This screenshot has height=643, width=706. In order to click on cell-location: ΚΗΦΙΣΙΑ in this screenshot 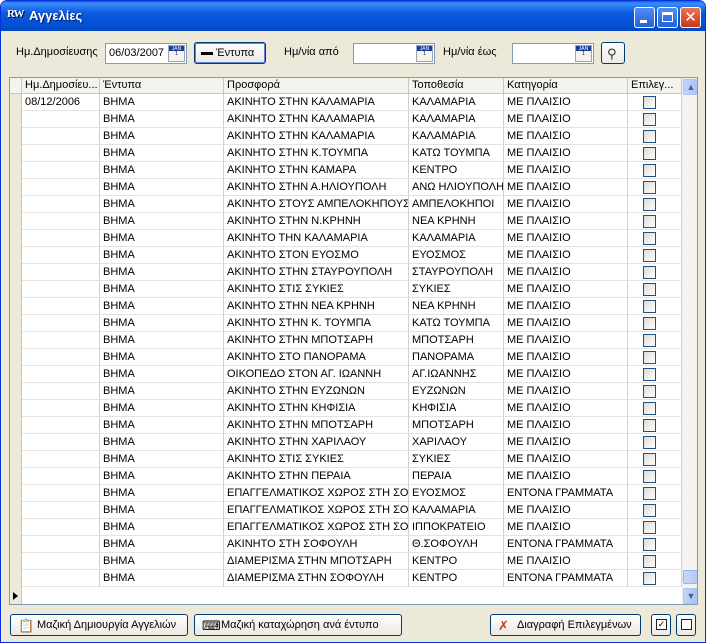, I will do `click(456, 408)`.